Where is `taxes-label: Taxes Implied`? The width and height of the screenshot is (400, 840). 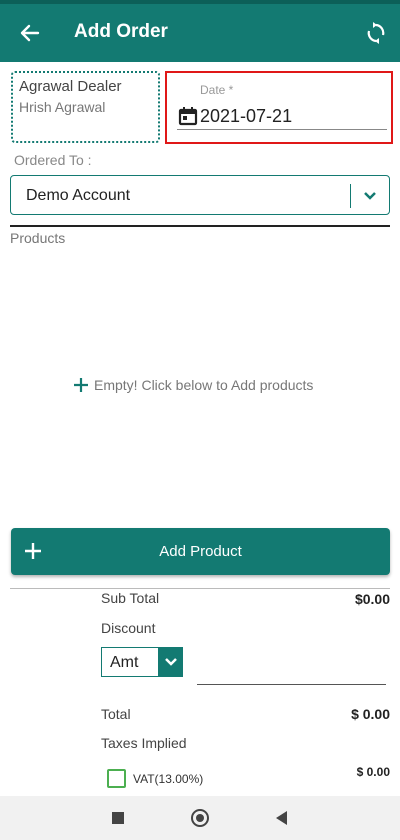
taxes-label: Taxes Implied is located at coordinates (144, 743).